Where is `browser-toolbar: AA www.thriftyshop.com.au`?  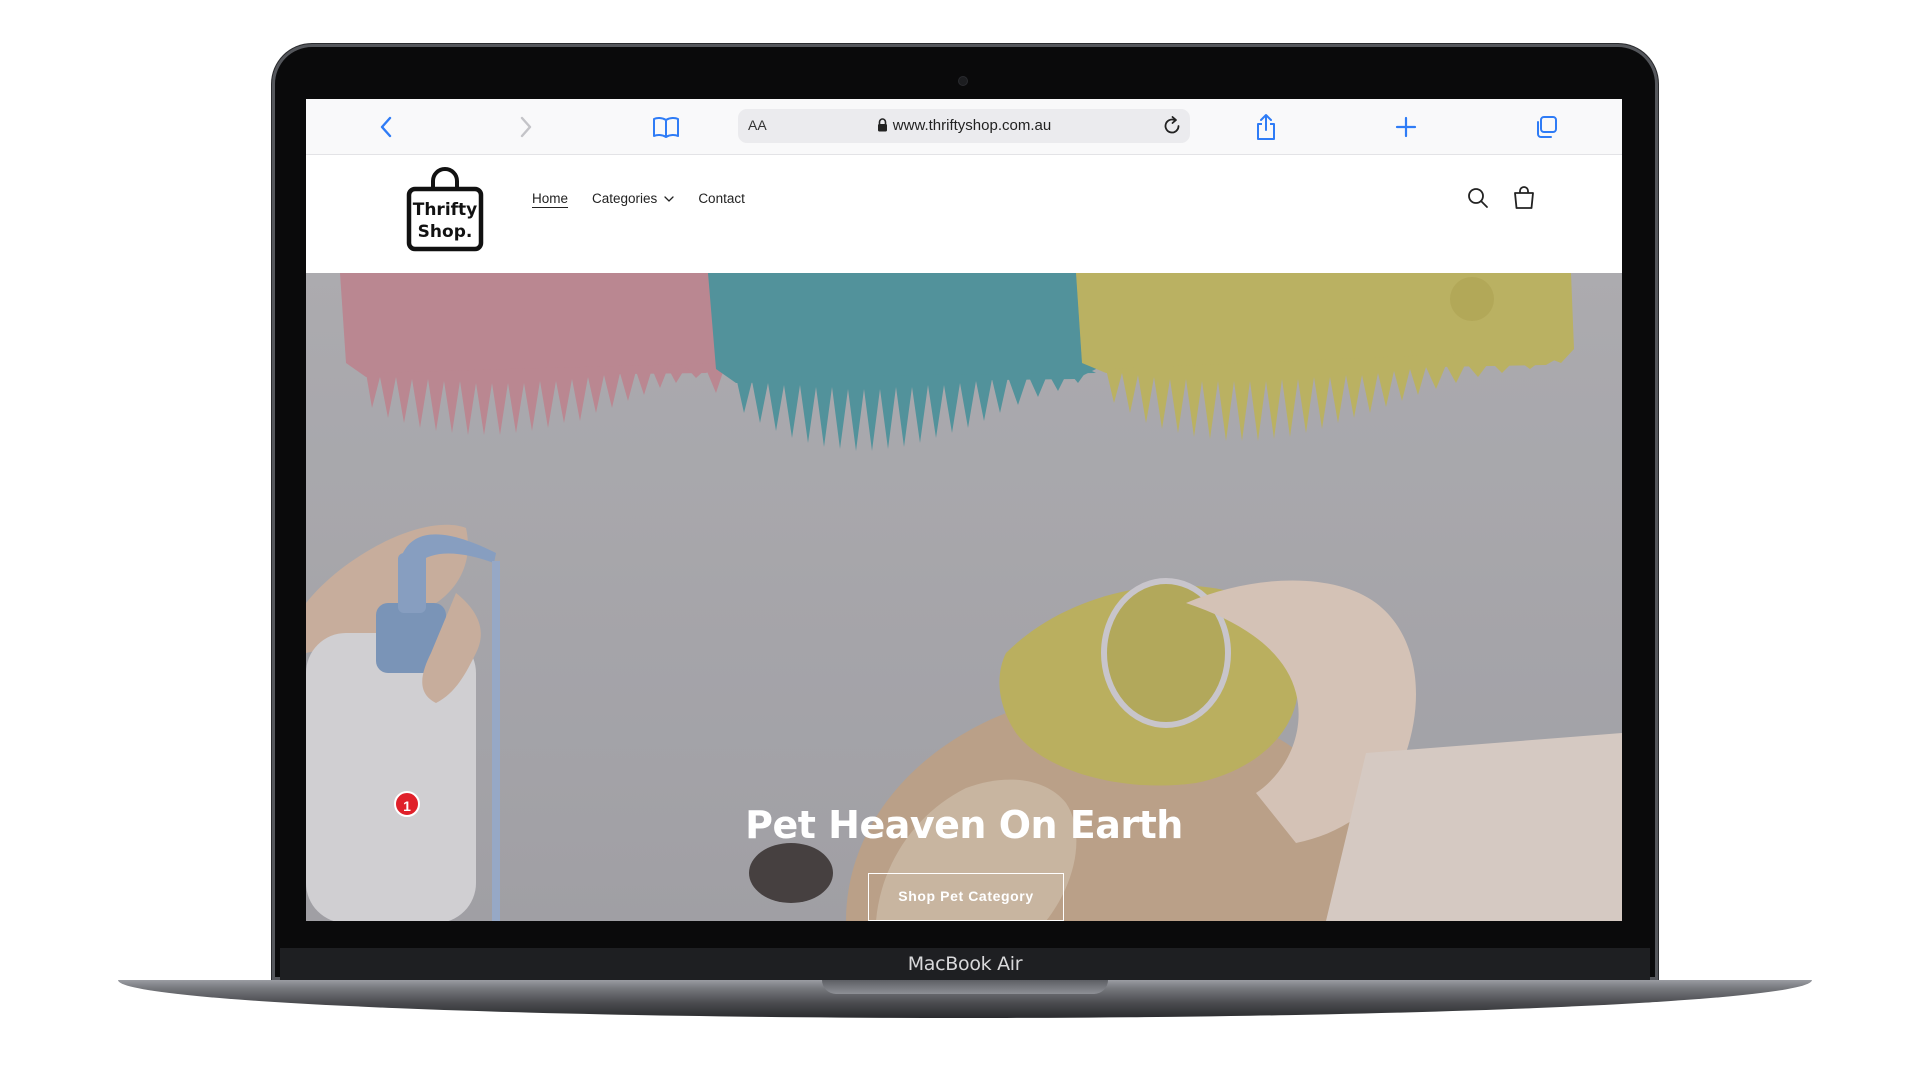 browser-toolbar: AA www.thriftyshop.com.au is located at coordinates (964, 127).